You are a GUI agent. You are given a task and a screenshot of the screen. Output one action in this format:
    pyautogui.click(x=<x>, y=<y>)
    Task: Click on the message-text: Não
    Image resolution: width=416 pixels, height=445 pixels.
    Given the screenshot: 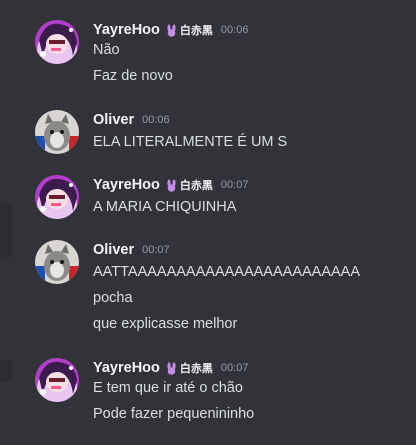 What is the action you would take?
    pyautogui.click(x=106, y=50)
    